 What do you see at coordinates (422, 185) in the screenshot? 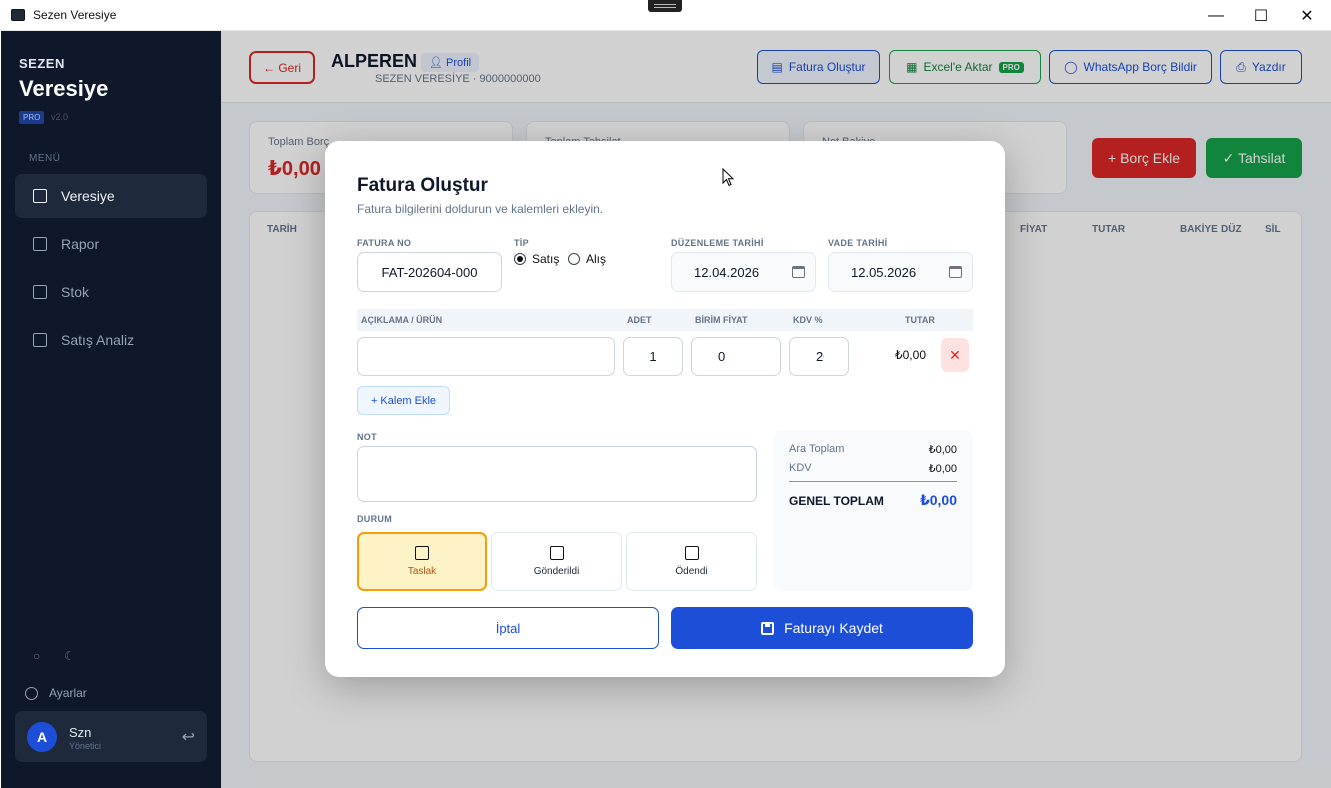
I see `modal-title: Fatura Oluştur` at bounding box center [422, 185].